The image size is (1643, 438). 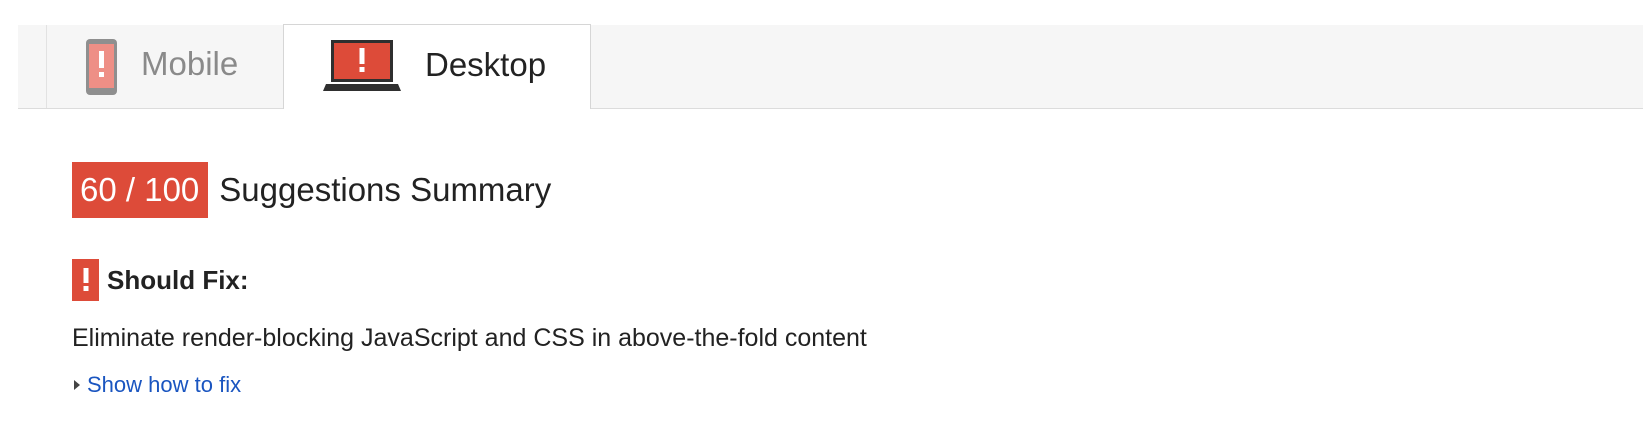 I want to click on show-how-to-fix-link: Show how to fix, so click(x=157, y=385).